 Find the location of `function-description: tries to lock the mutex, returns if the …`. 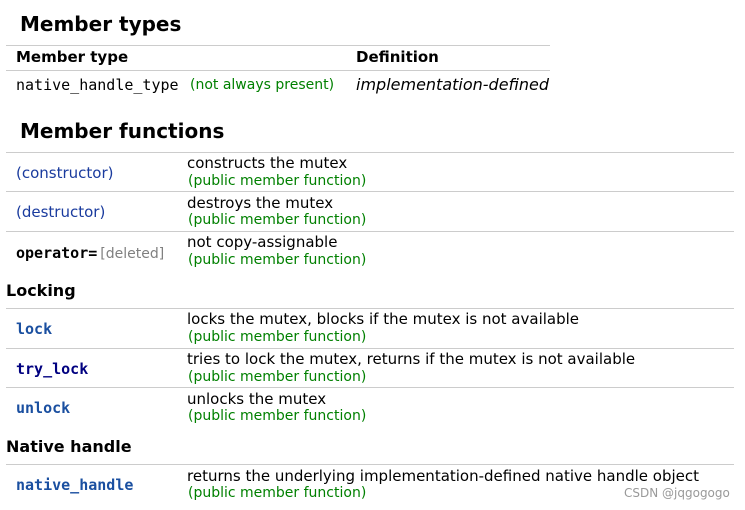

function-description: tries to lock the mutex, returns if the … is located at coordinates (411, 359).